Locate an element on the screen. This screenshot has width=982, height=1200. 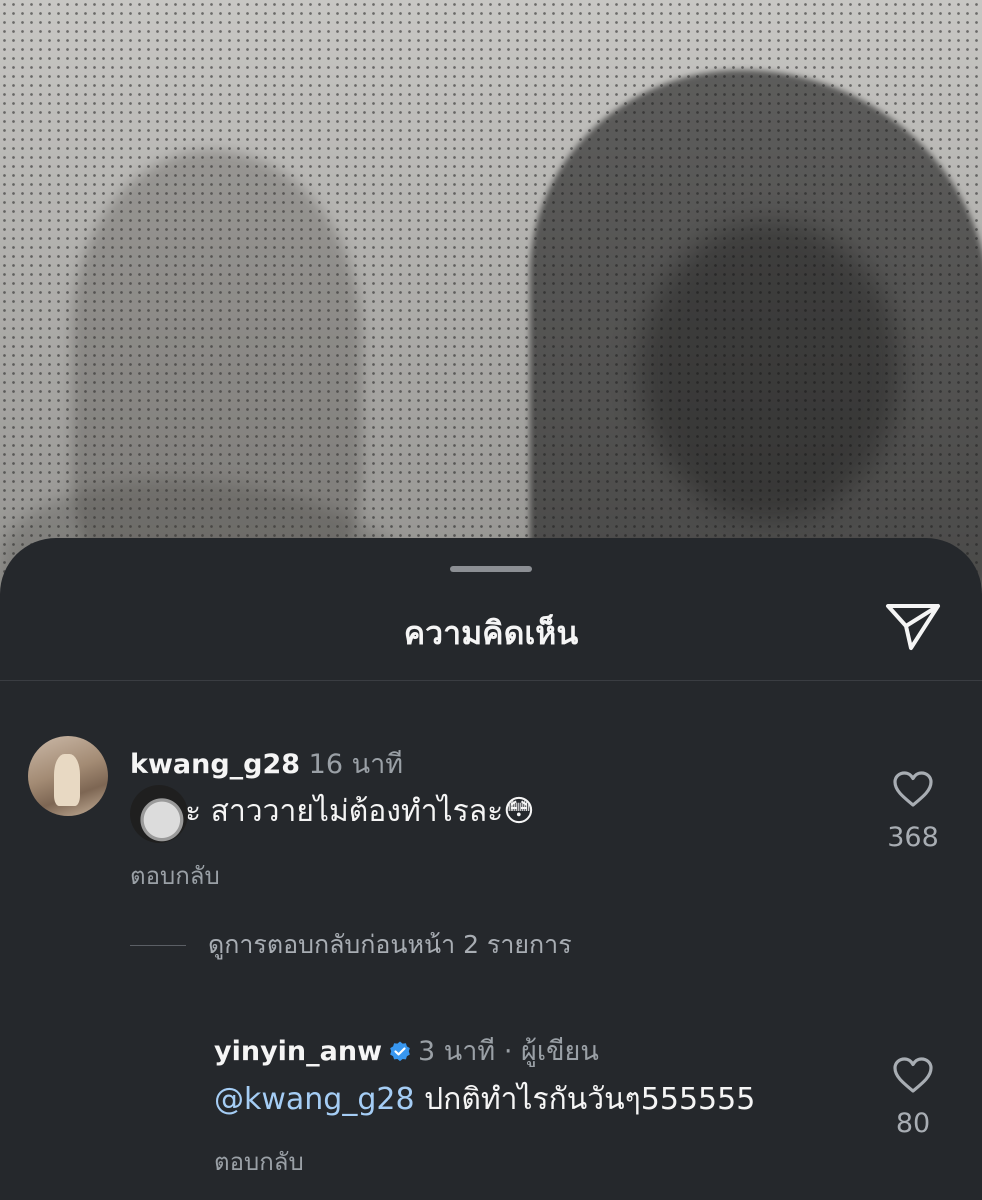
sheet-header-divider is located at coordinates (491, 680).